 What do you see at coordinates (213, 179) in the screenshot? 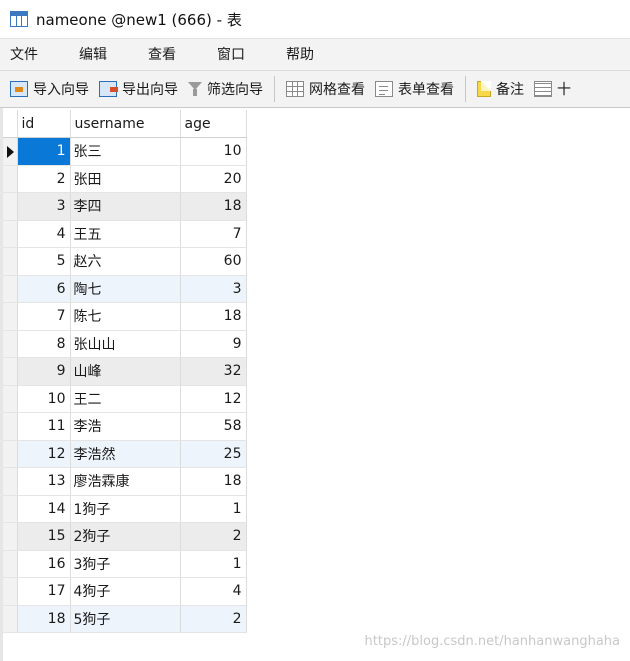
I see `cell-age: 20` at bounding box center [213, 179].